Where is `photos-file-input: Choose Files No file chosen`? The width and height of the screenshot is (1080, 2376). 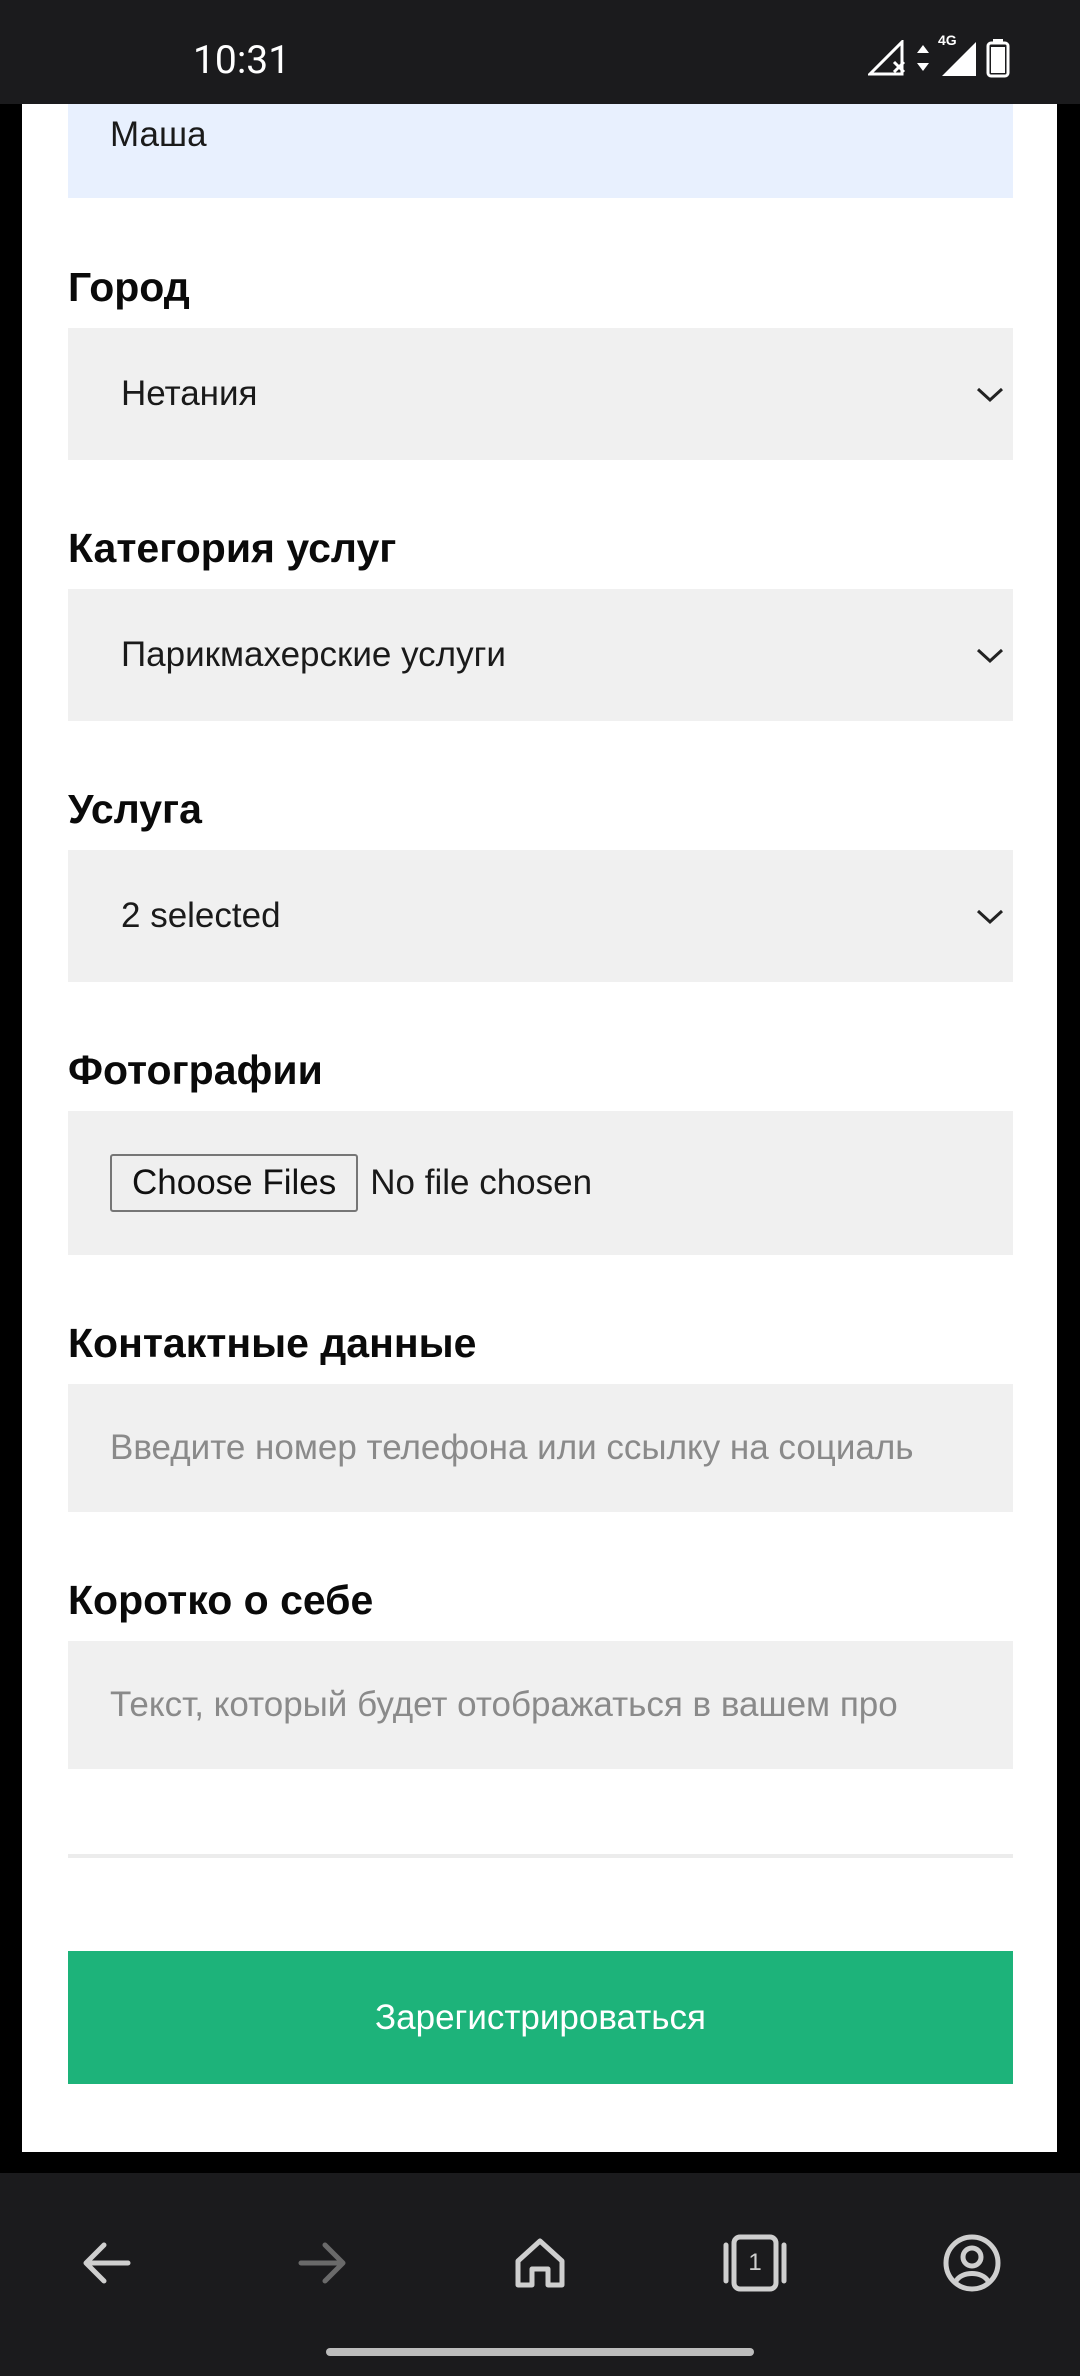
photos-file-input: Choose Files No file chosen is located at coordinates (540, 1183).